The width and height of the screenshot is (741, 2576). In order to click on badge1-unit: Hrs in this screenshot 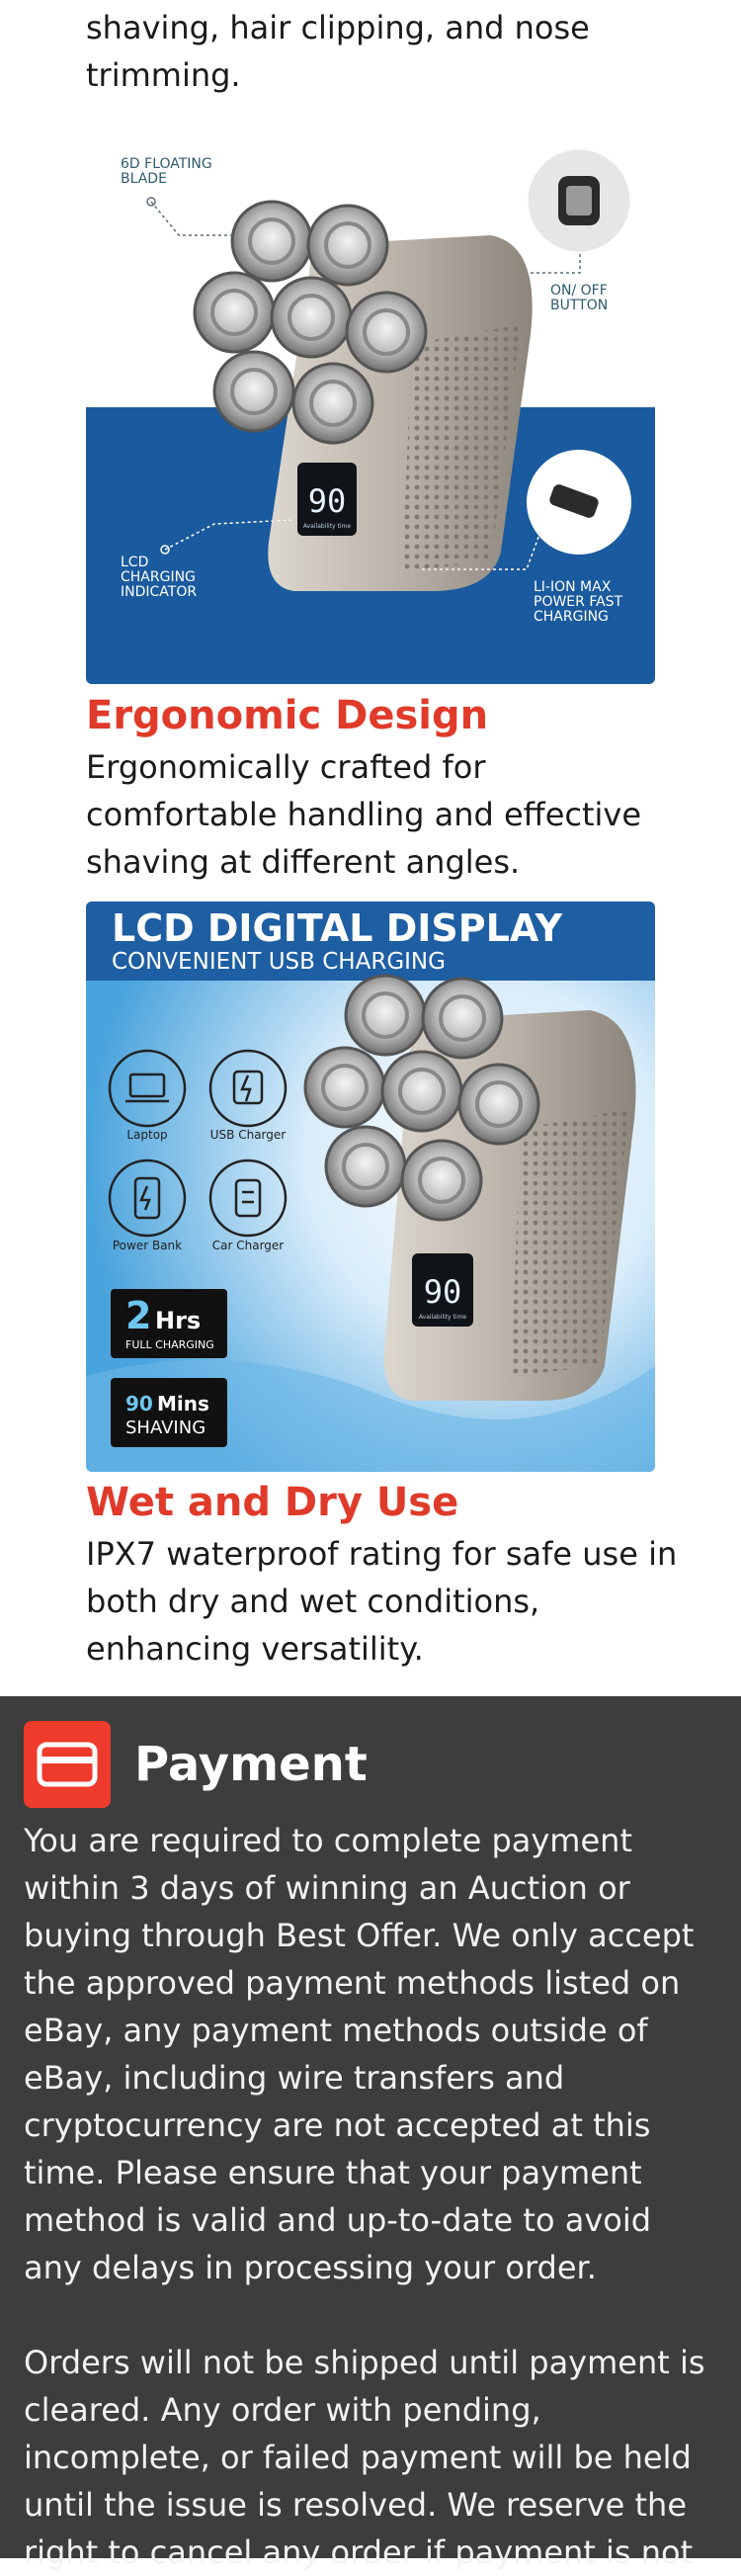, I will do `click(178, 1320)`.